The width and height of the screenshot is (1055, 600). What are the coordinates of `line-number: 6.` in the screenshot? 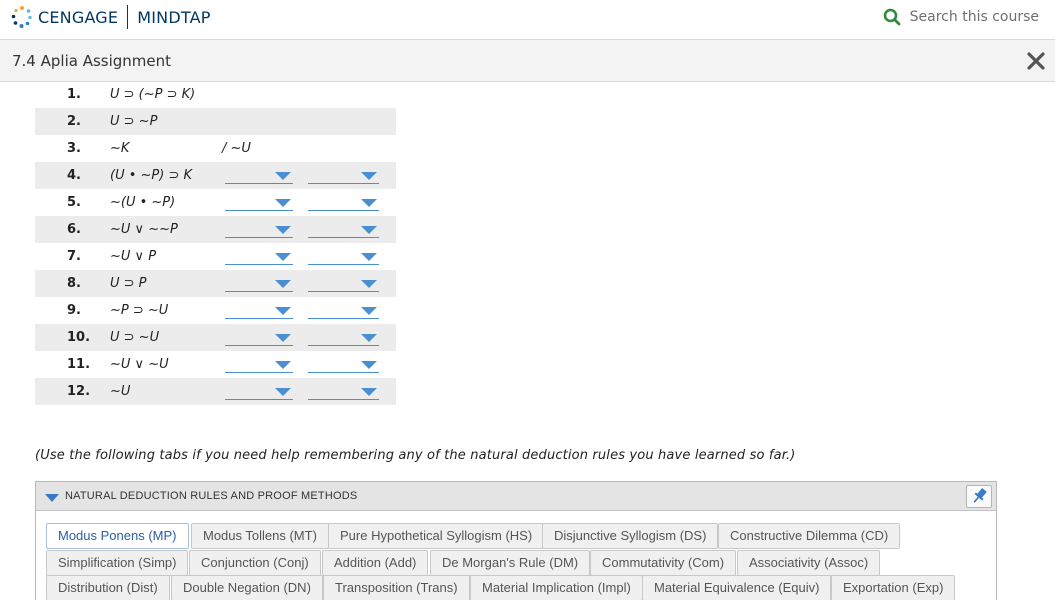 It's located at (74, 229).